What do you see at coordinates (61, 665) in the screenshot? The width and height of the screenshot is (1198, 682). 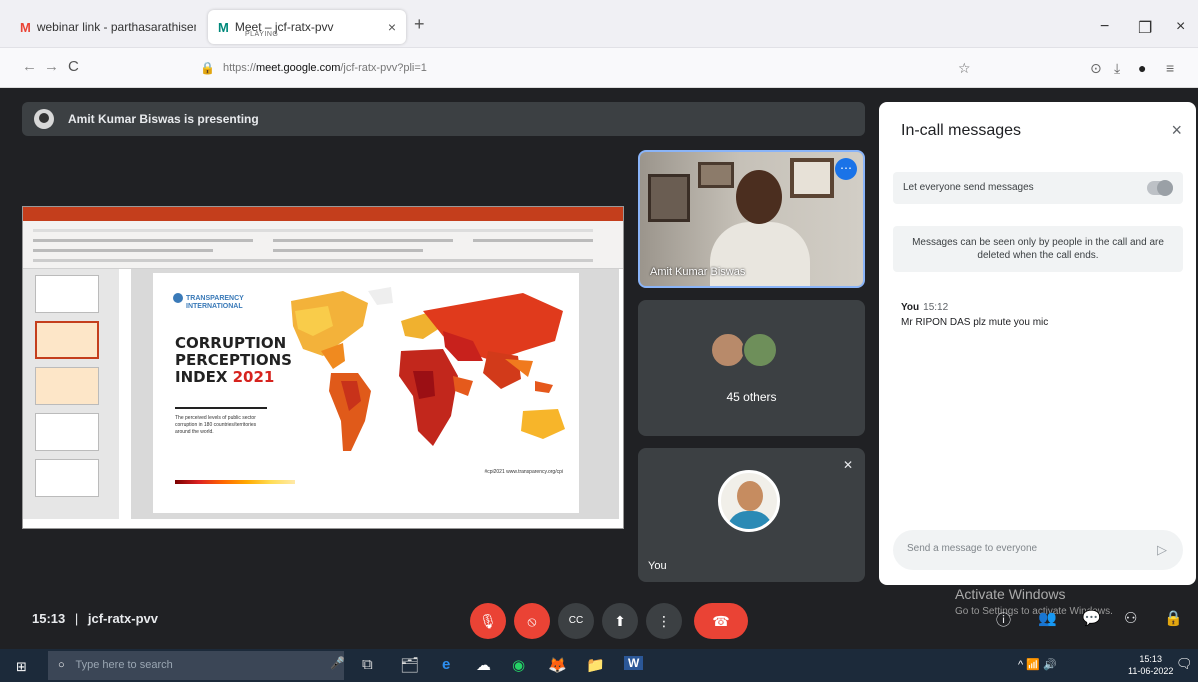 I see `search-icon: ○` at bounding box center [61, 665].